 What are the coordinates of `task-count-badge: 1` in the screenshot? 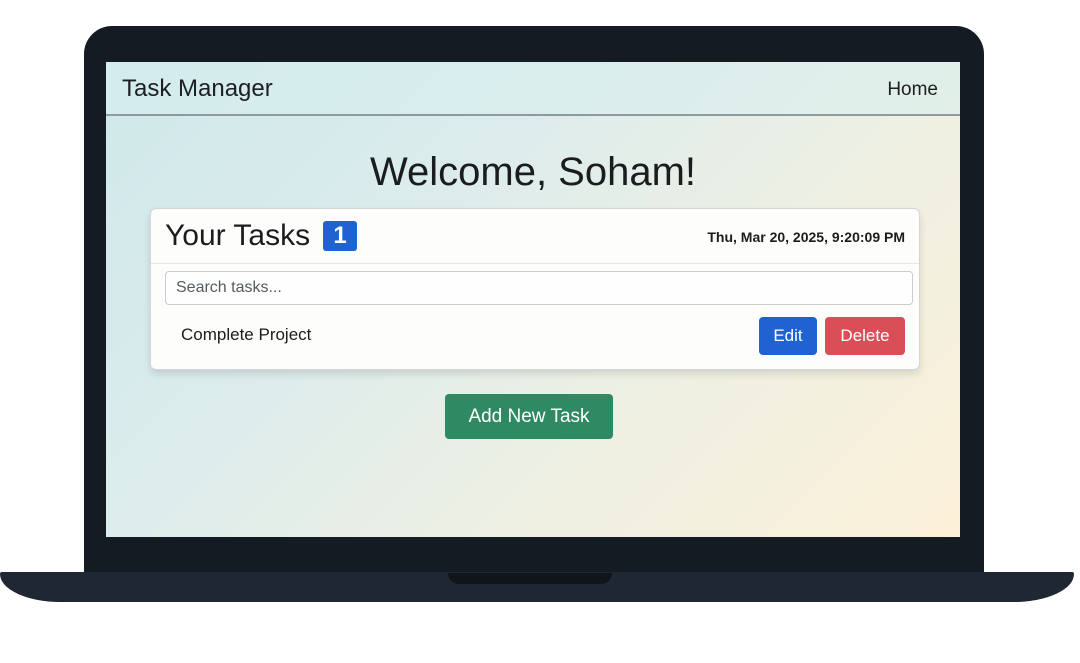 It's located at (340, 236).